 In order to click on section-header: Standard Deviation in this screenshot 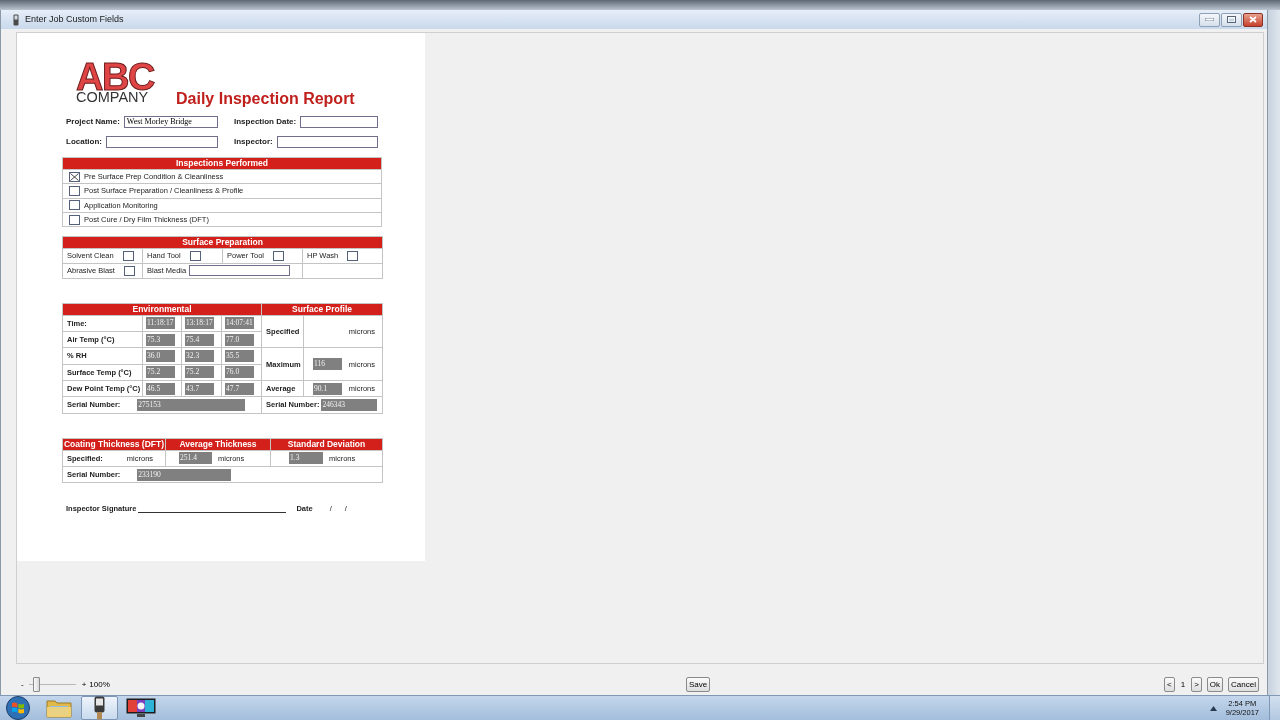, I will do `click(326, 444)`.